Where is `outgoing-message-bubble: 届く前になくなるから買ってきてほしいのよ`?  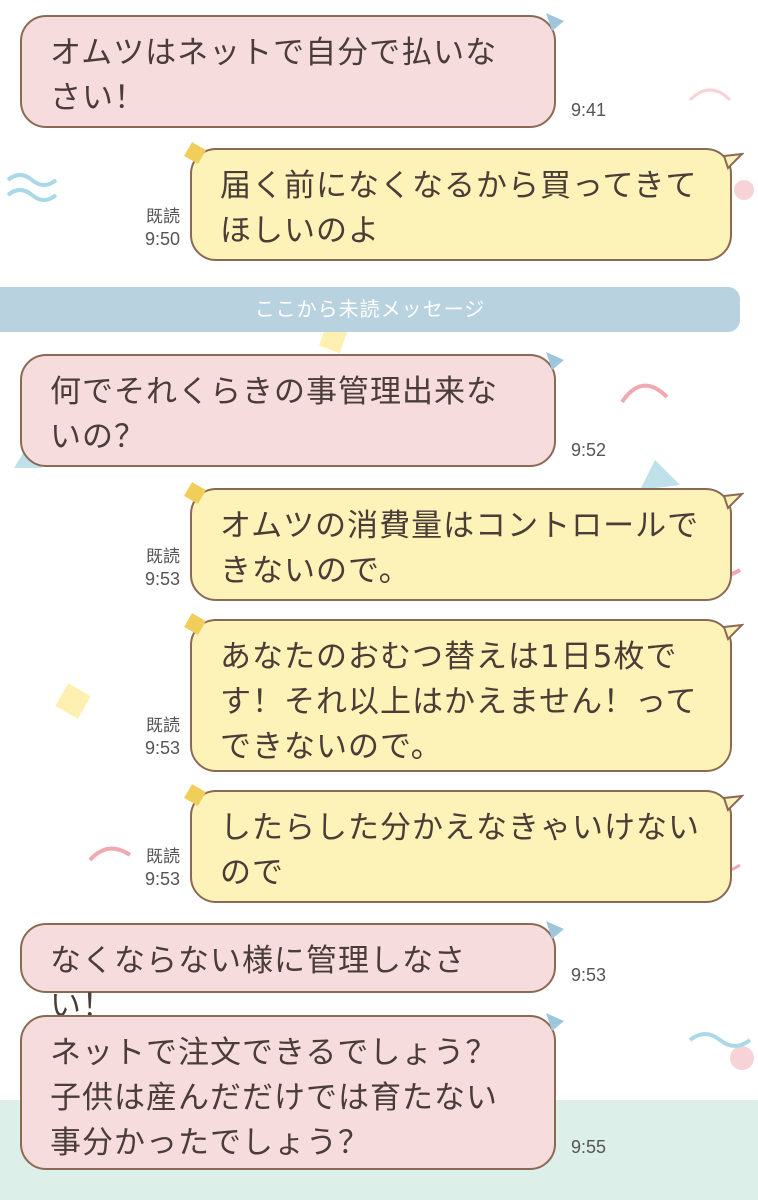
outgoing-message-bubble: 届く前になくなるから買ってきてほしいのよ is located at coordinates (464, 201).